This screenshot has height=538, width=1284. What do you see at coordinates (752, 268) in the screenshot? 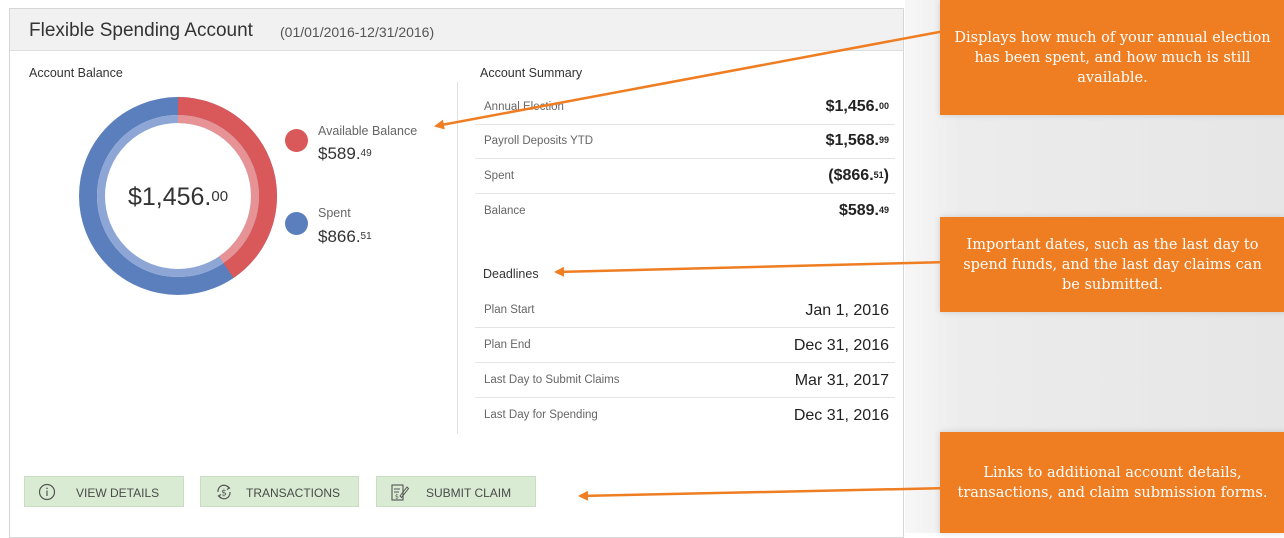
I see `arrow-deadlines` at bounding box center [752, 268].